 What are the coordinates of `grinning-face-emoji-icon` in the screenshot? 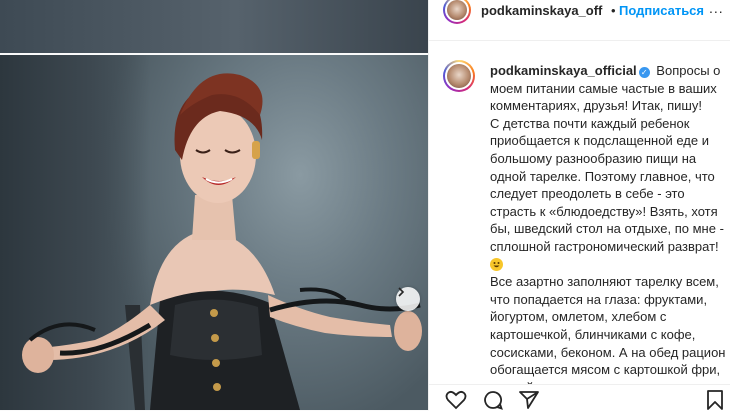 It's located at (496, 264).